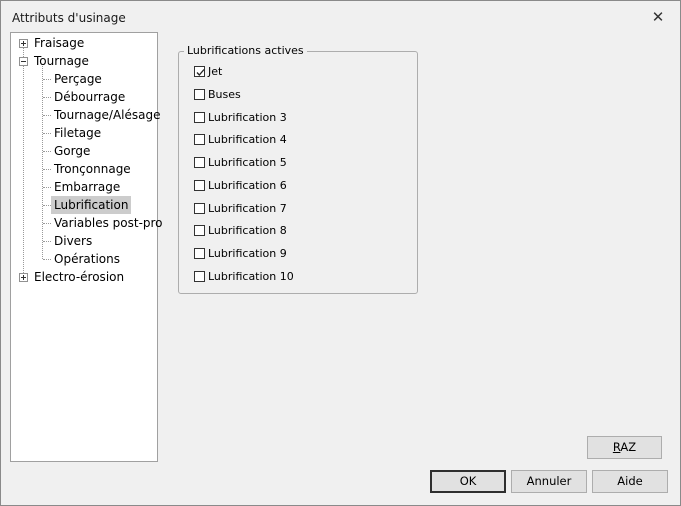 This screenshot has width=681, height=506. Describe the element at coordinates (247, 185) in the screenshot. I see `checkbox-label: Lubrification 6` at that location.